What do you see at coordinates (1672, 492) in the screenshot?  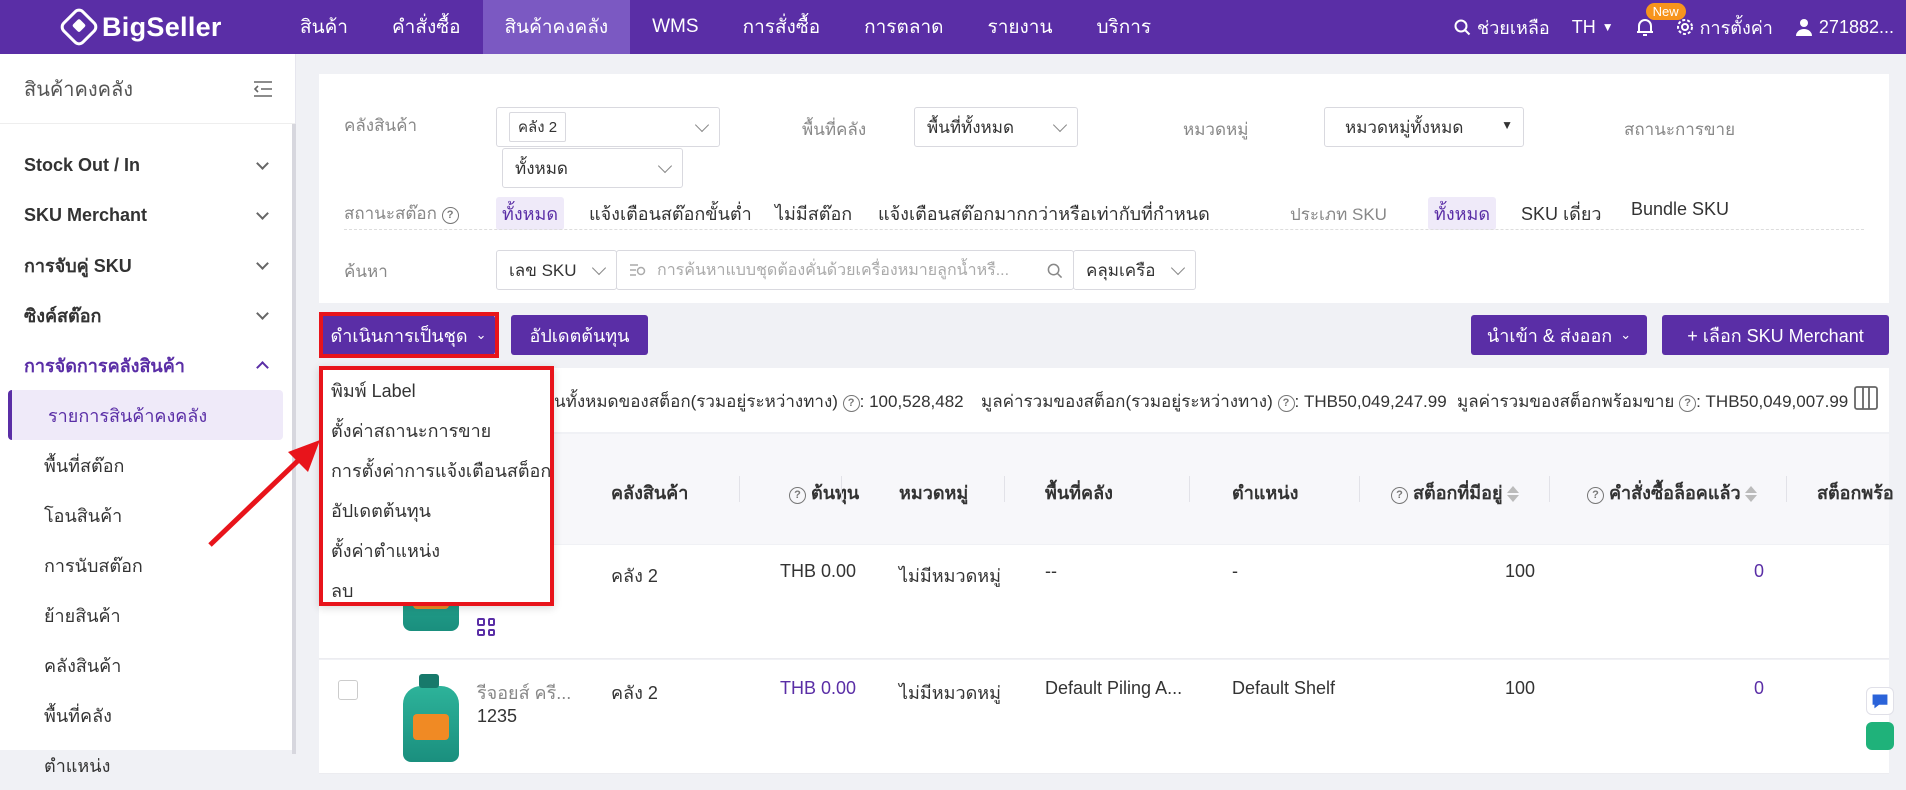 I see `th-locked-orders: ? คำสั่งซื้อล็อคแล้ว` at bounding box center [1672, 492].